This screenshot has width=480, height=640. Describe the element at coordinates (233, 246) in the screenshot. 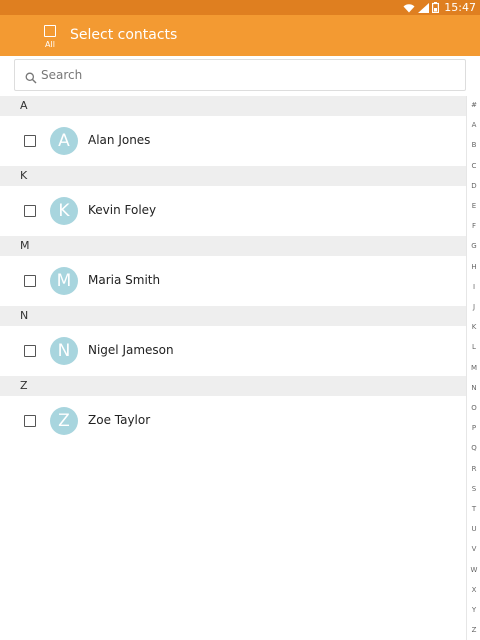

I see `section-header-m: M` at that location.